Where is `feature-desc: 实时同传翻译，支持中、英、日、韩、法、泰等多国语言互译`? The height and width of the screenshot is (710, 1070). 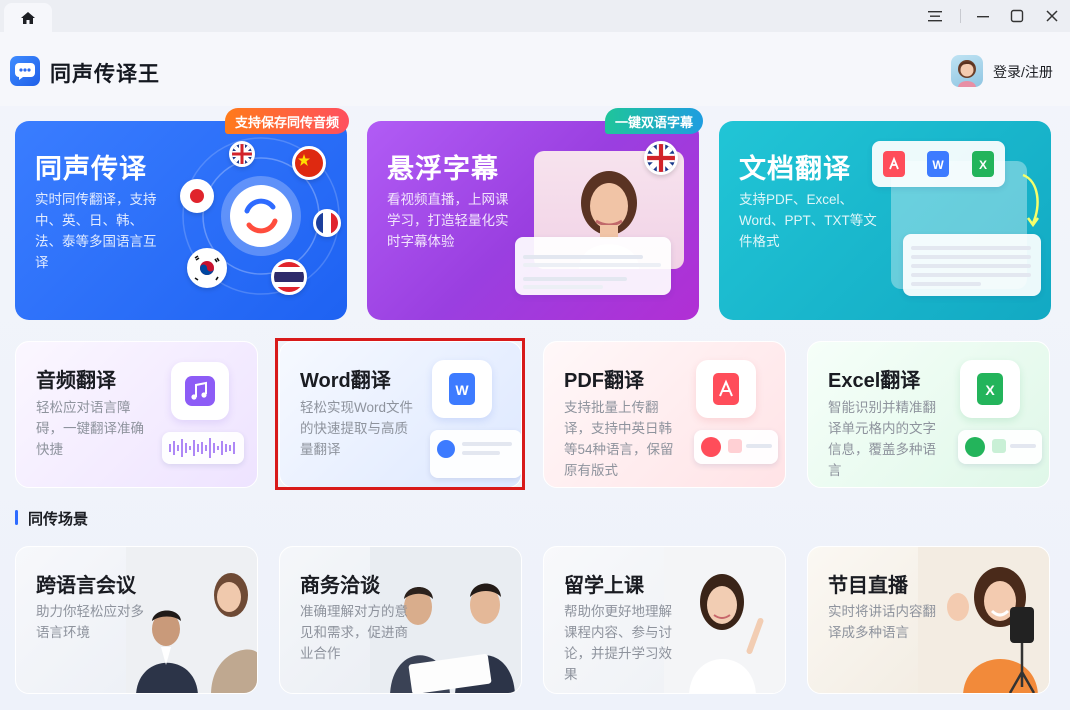
feature-desc: 实时同传翻译，支持中、英、日、韩、法、泰等多国语言互译 is located at coordinates (96, 231).